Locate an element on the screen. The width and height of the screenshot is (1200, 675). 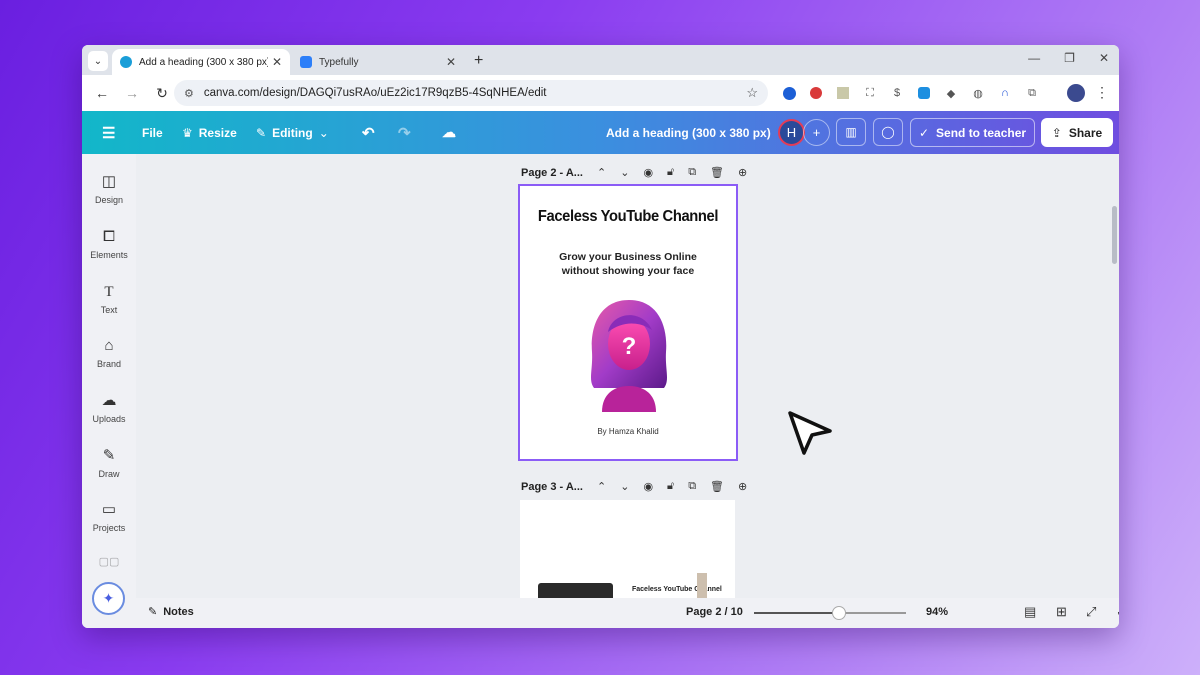
notes-button: ✎ Notes is located at coordinates (171, 612).